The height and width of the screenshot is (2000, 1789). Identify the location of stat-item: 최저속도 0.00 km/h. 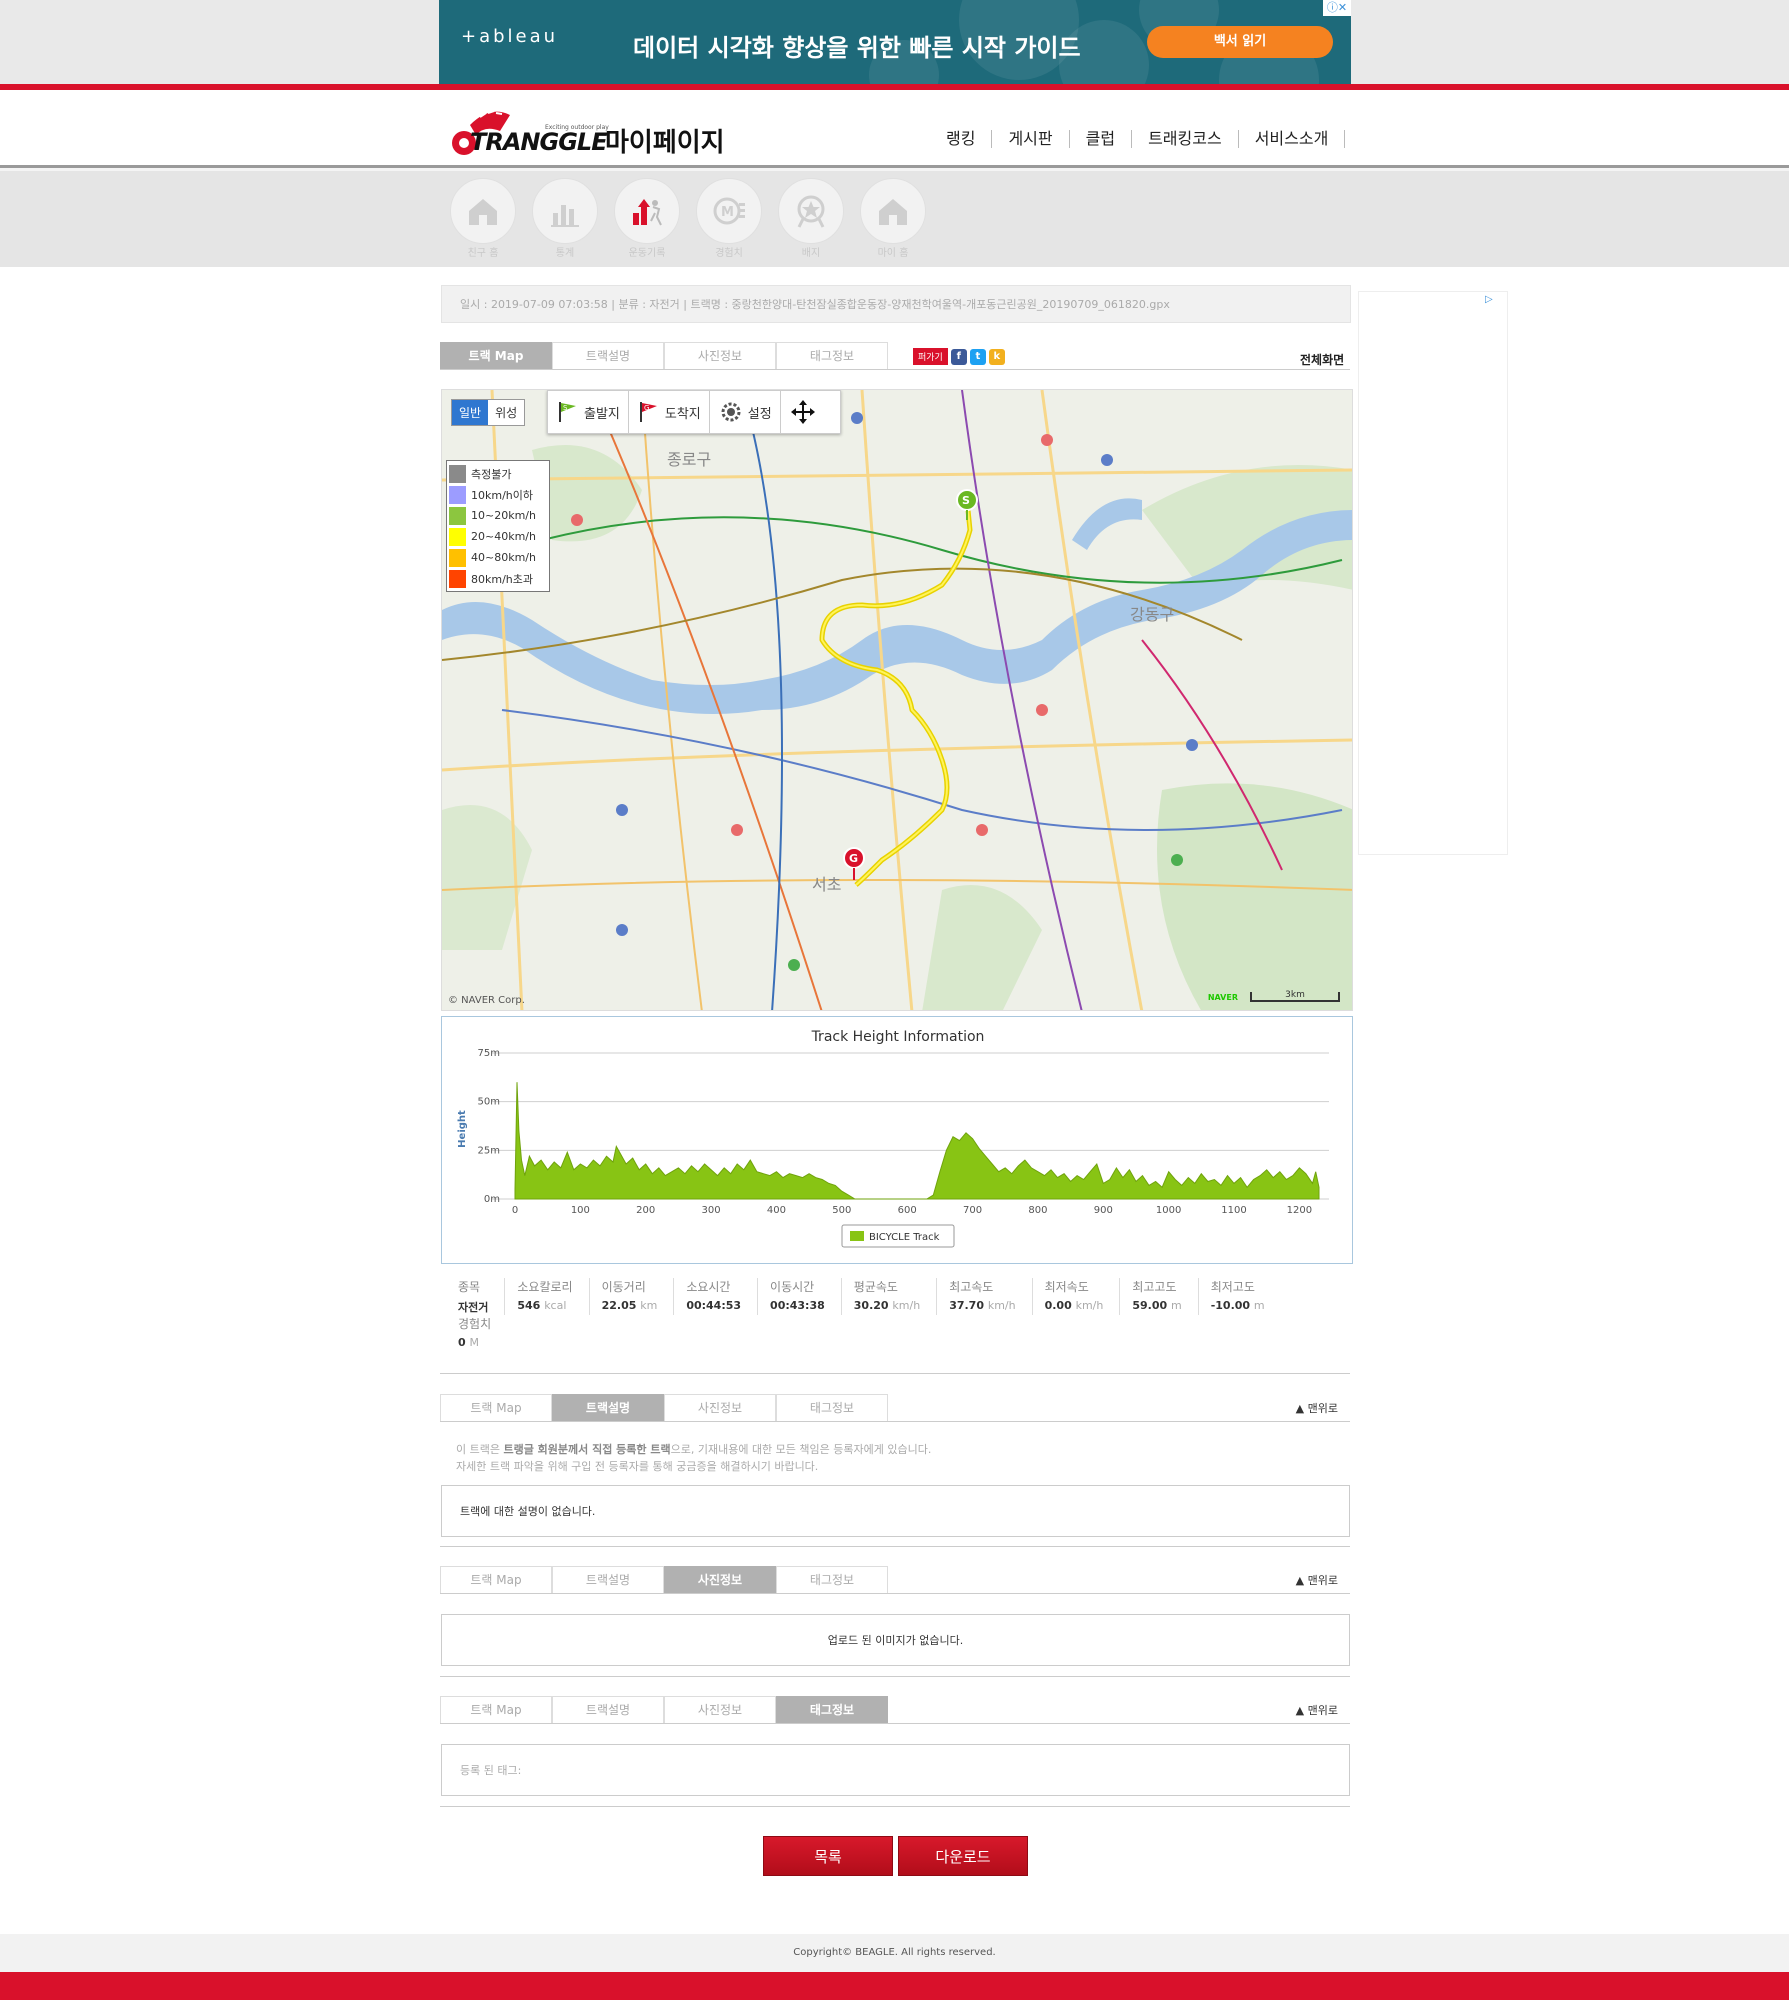
(1075, 1296).